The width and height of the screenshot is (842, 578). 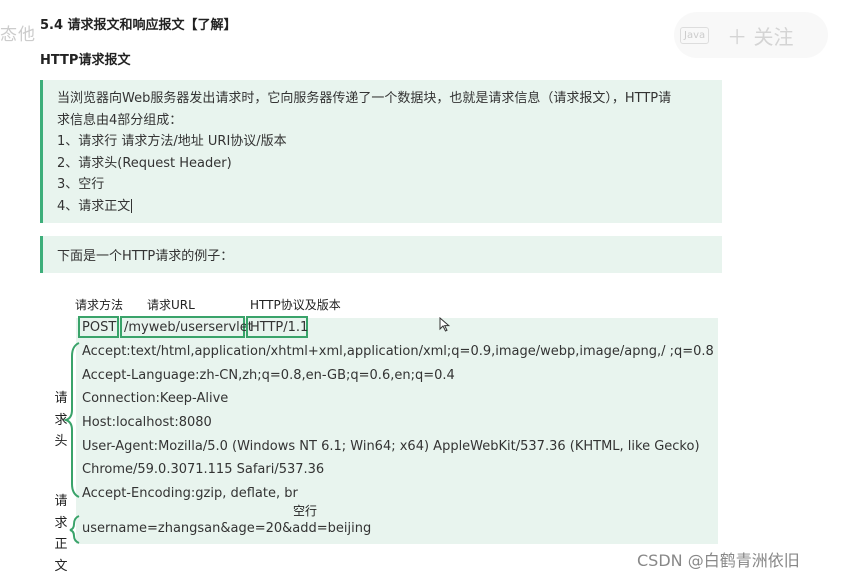 I want to click on side-label-header: 请 求 头, so click(x=61, y=420).